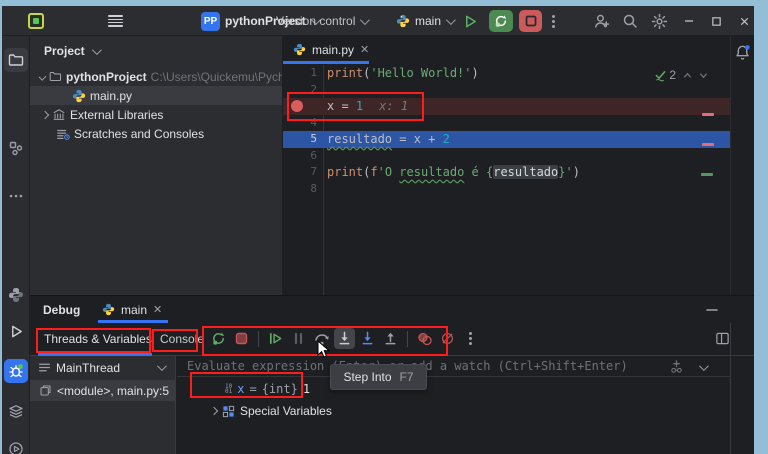  I want to click on tree-item-label: main.py, so click(111, 95).